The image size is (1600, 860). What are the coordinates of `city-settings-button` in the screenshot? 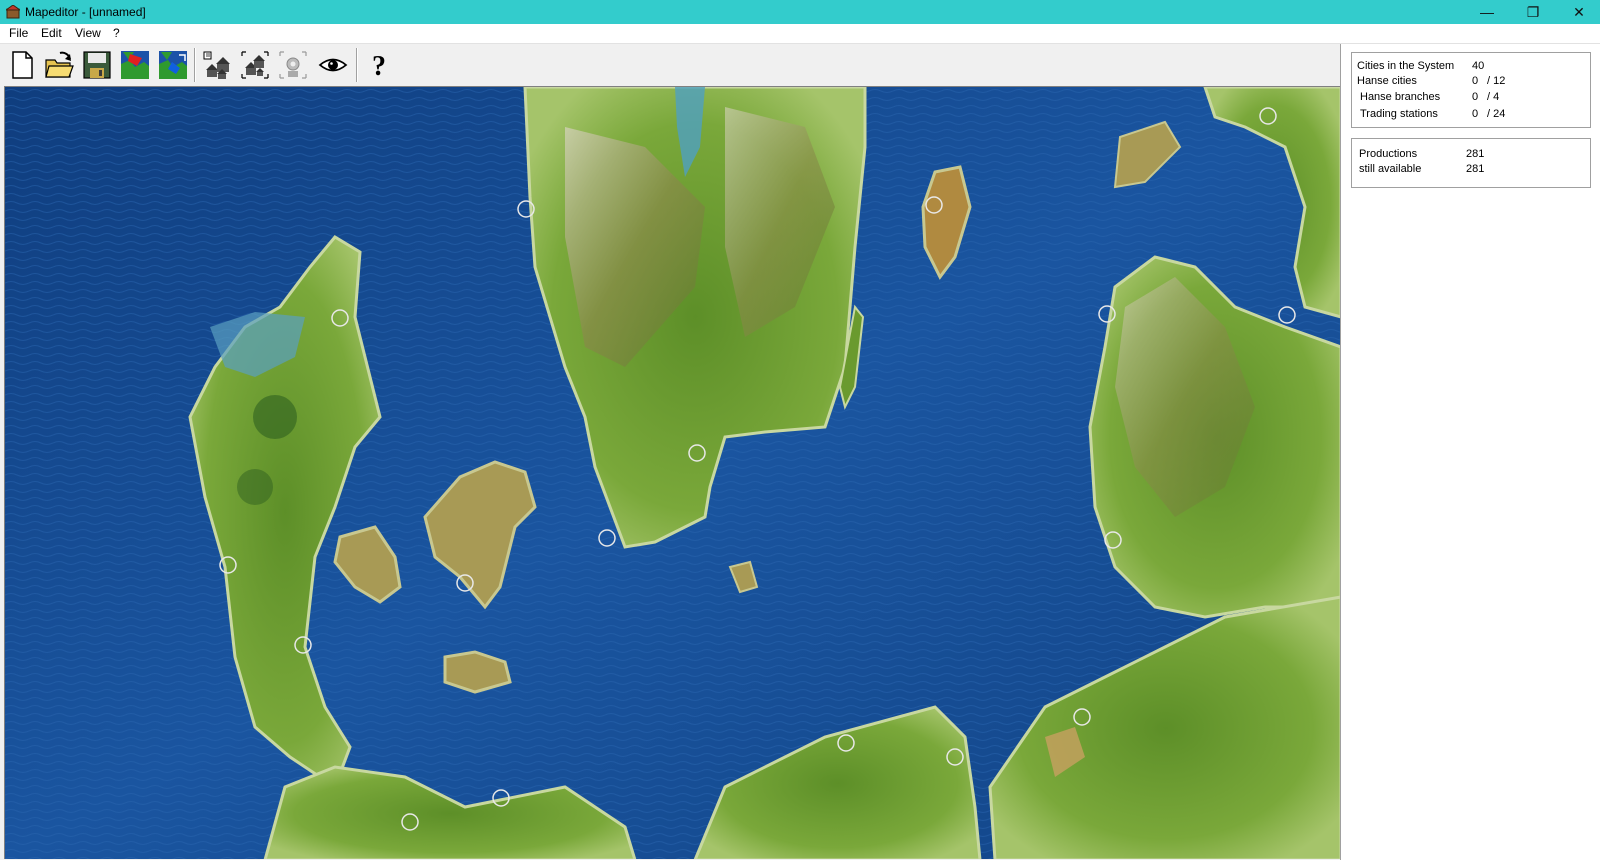 It's located at (292, 65).